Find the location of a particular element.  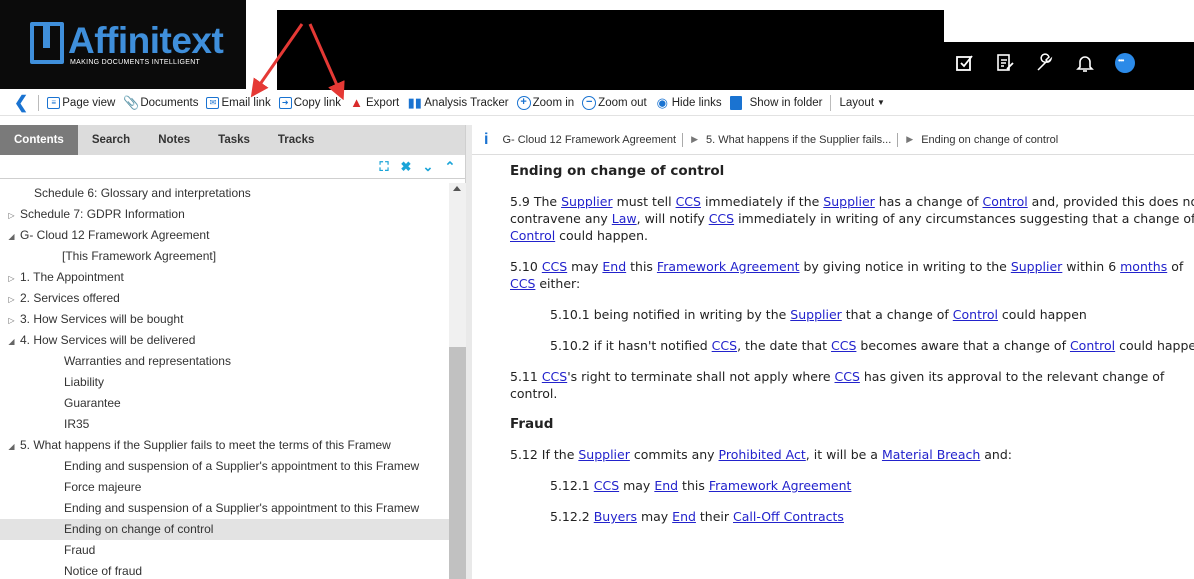

tab-tasks: Tasks is located at coordinates (234, 140).